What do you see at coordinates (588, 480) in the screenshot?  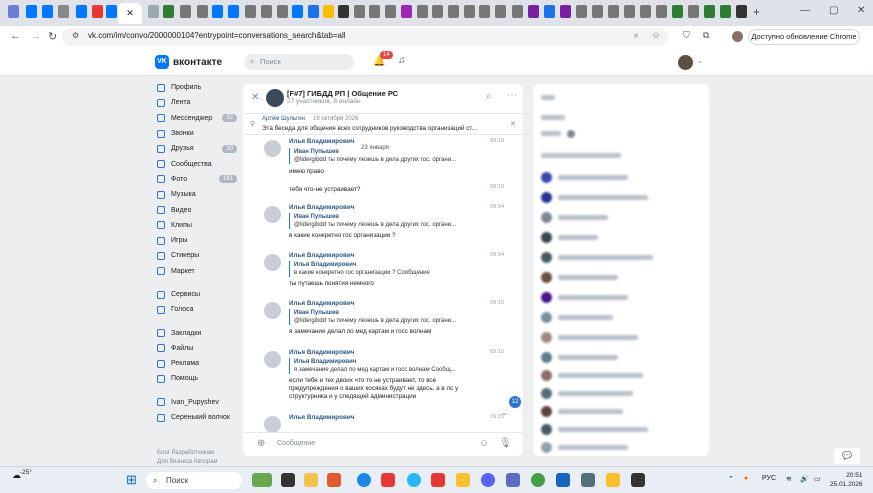 I see `calculator-icon` at bounding box center [588, 480].